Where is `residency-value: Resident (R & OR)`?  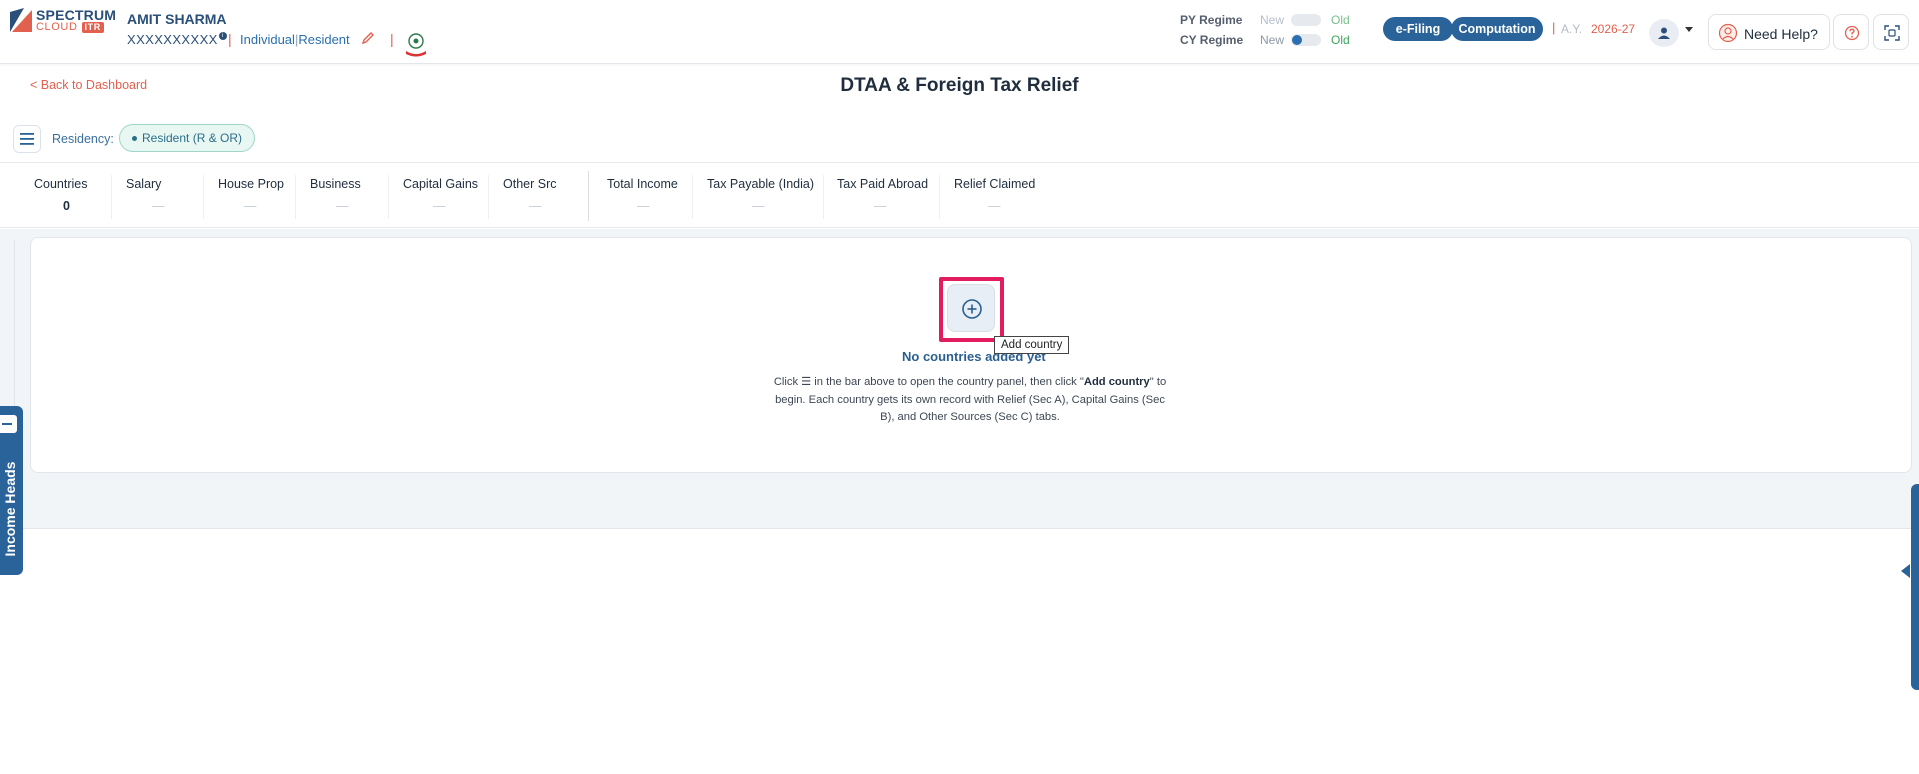
residency-value: Resident (R & OR) is located at coordinates (192, 138).